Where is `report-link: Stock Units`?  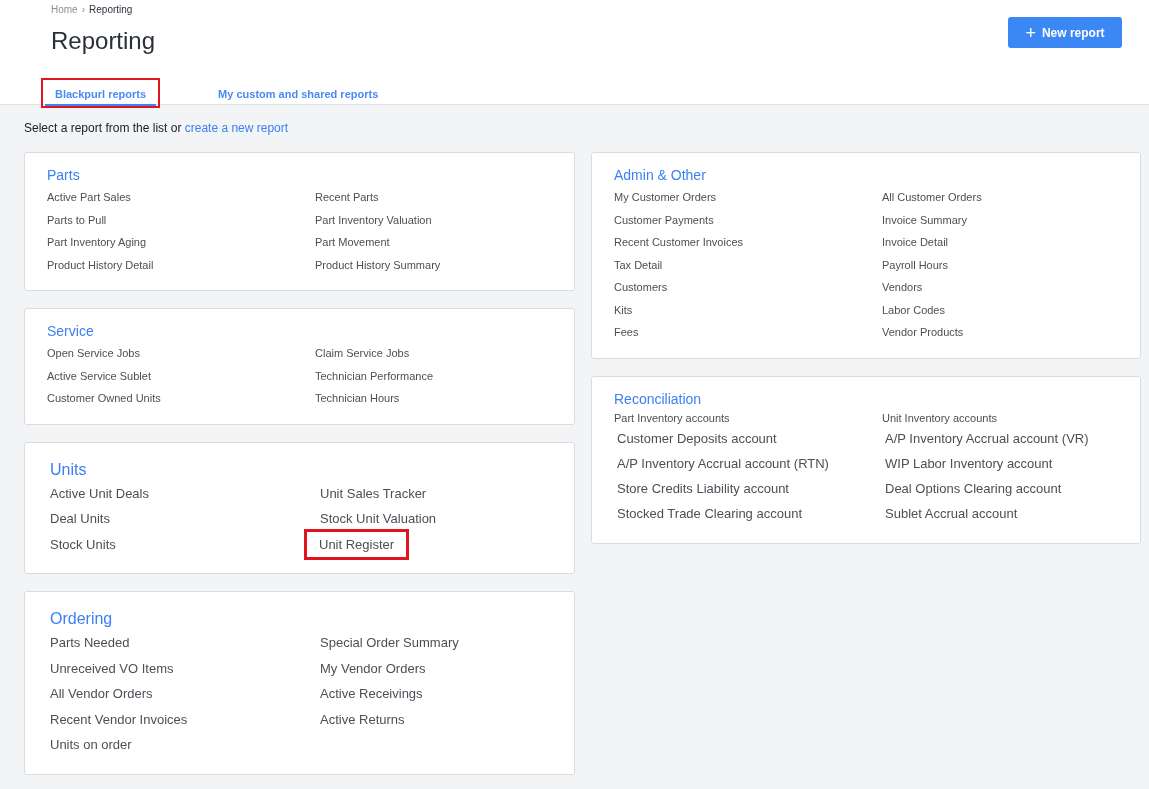
report-link: Stock Units is located at coordinates (83, 544).